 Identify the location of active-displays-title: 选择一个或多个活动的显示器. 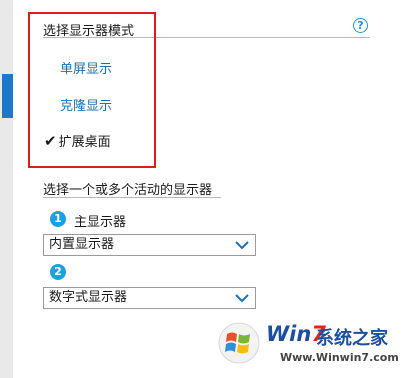
(128, 190).